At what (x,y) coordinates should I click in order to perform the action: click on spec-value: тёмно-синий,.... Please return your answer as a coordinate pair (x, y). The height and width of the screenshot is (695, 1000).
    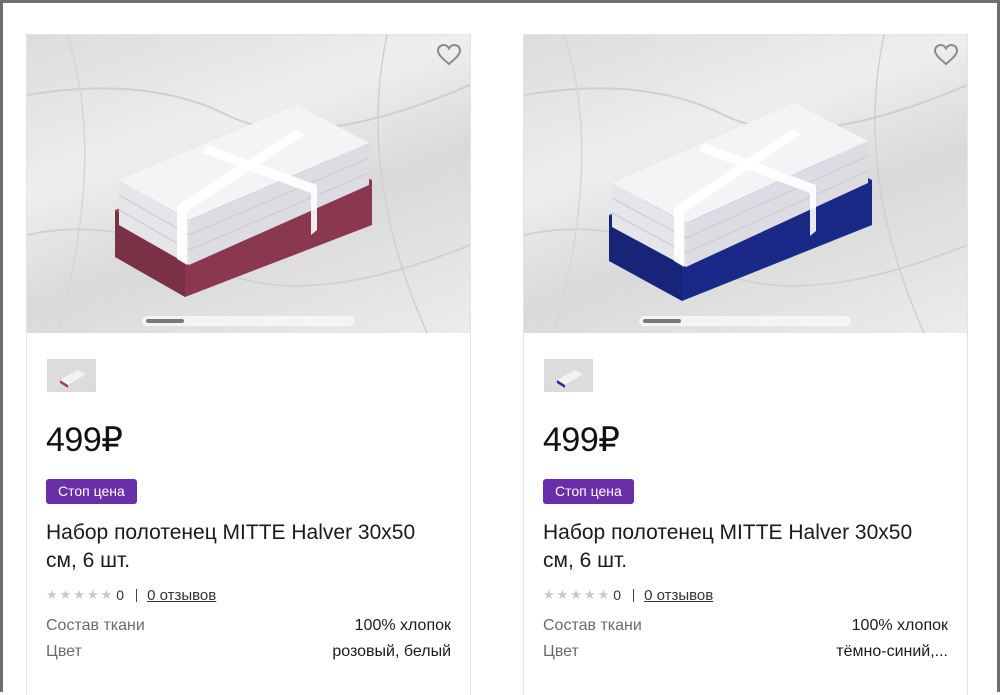
    Looking at the image, I should click on (892, 651).